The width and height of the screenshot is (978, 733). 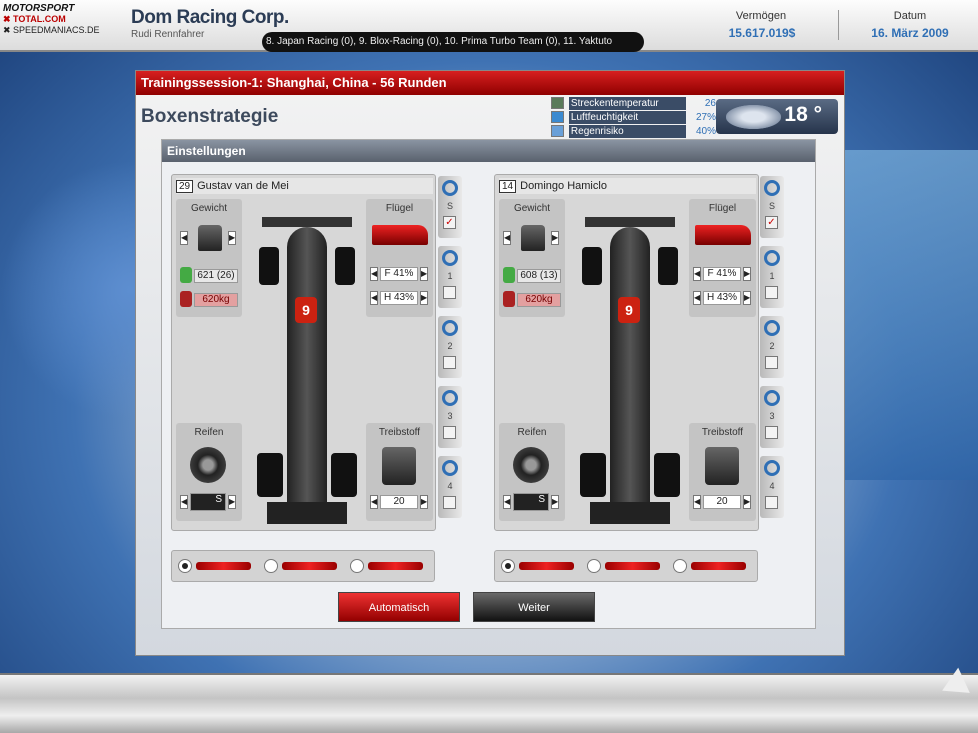 I want to click on weather-value: 26, so click(x=710, y=103).